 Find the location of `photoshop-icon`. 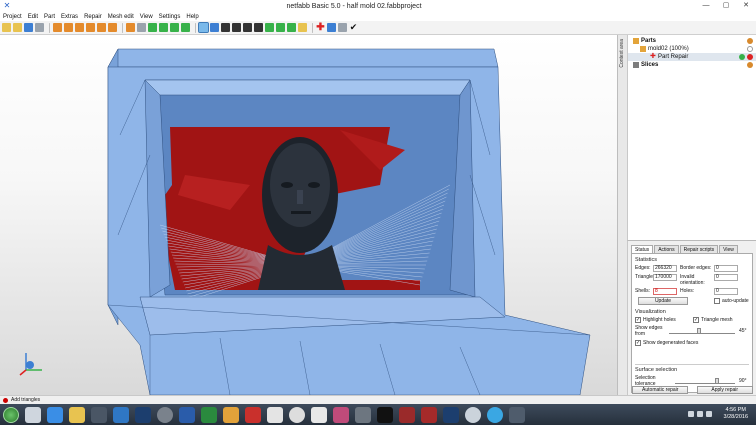

photoshop-icon is located at coordinates (143, 414).